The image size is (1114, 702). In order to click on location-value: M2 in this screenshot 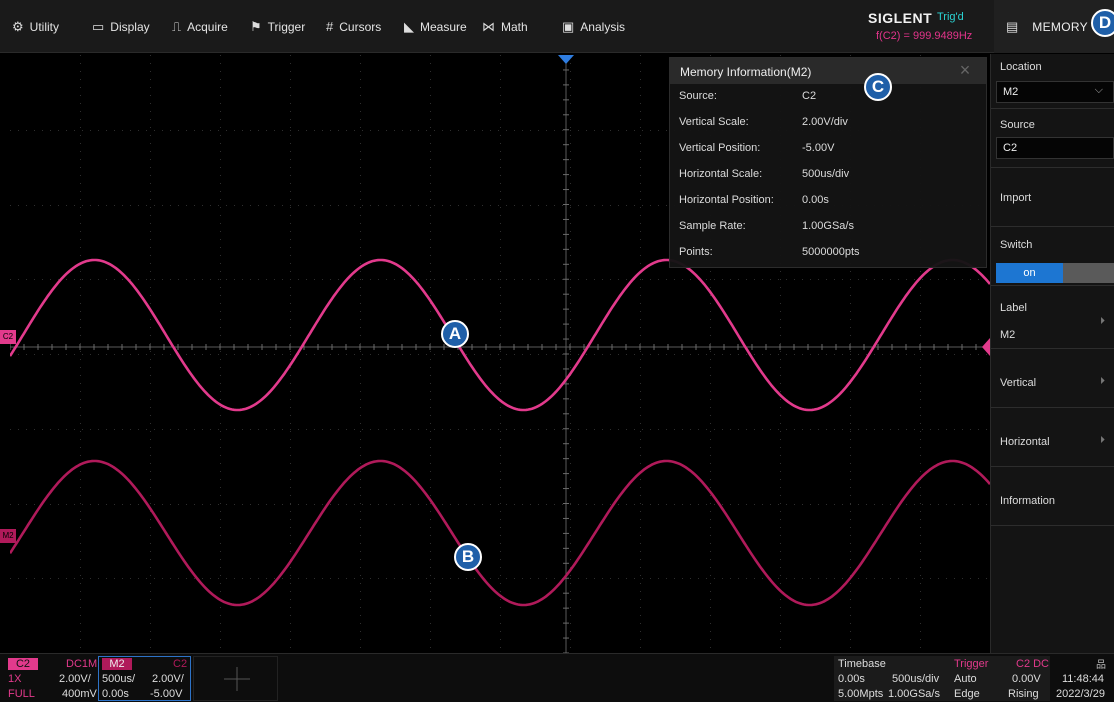, I will do `click(1011, 92)`.